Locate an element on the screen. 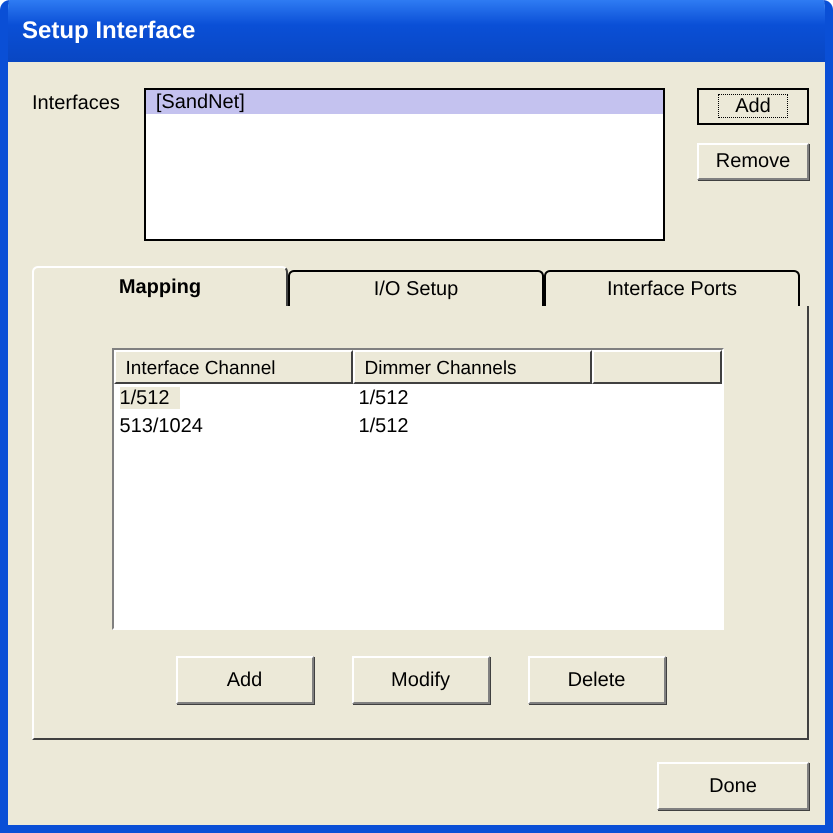 The height and width of the screenshot is (833, 833). interfaces-list: [SandNet] is located at coordinates (404, 164).